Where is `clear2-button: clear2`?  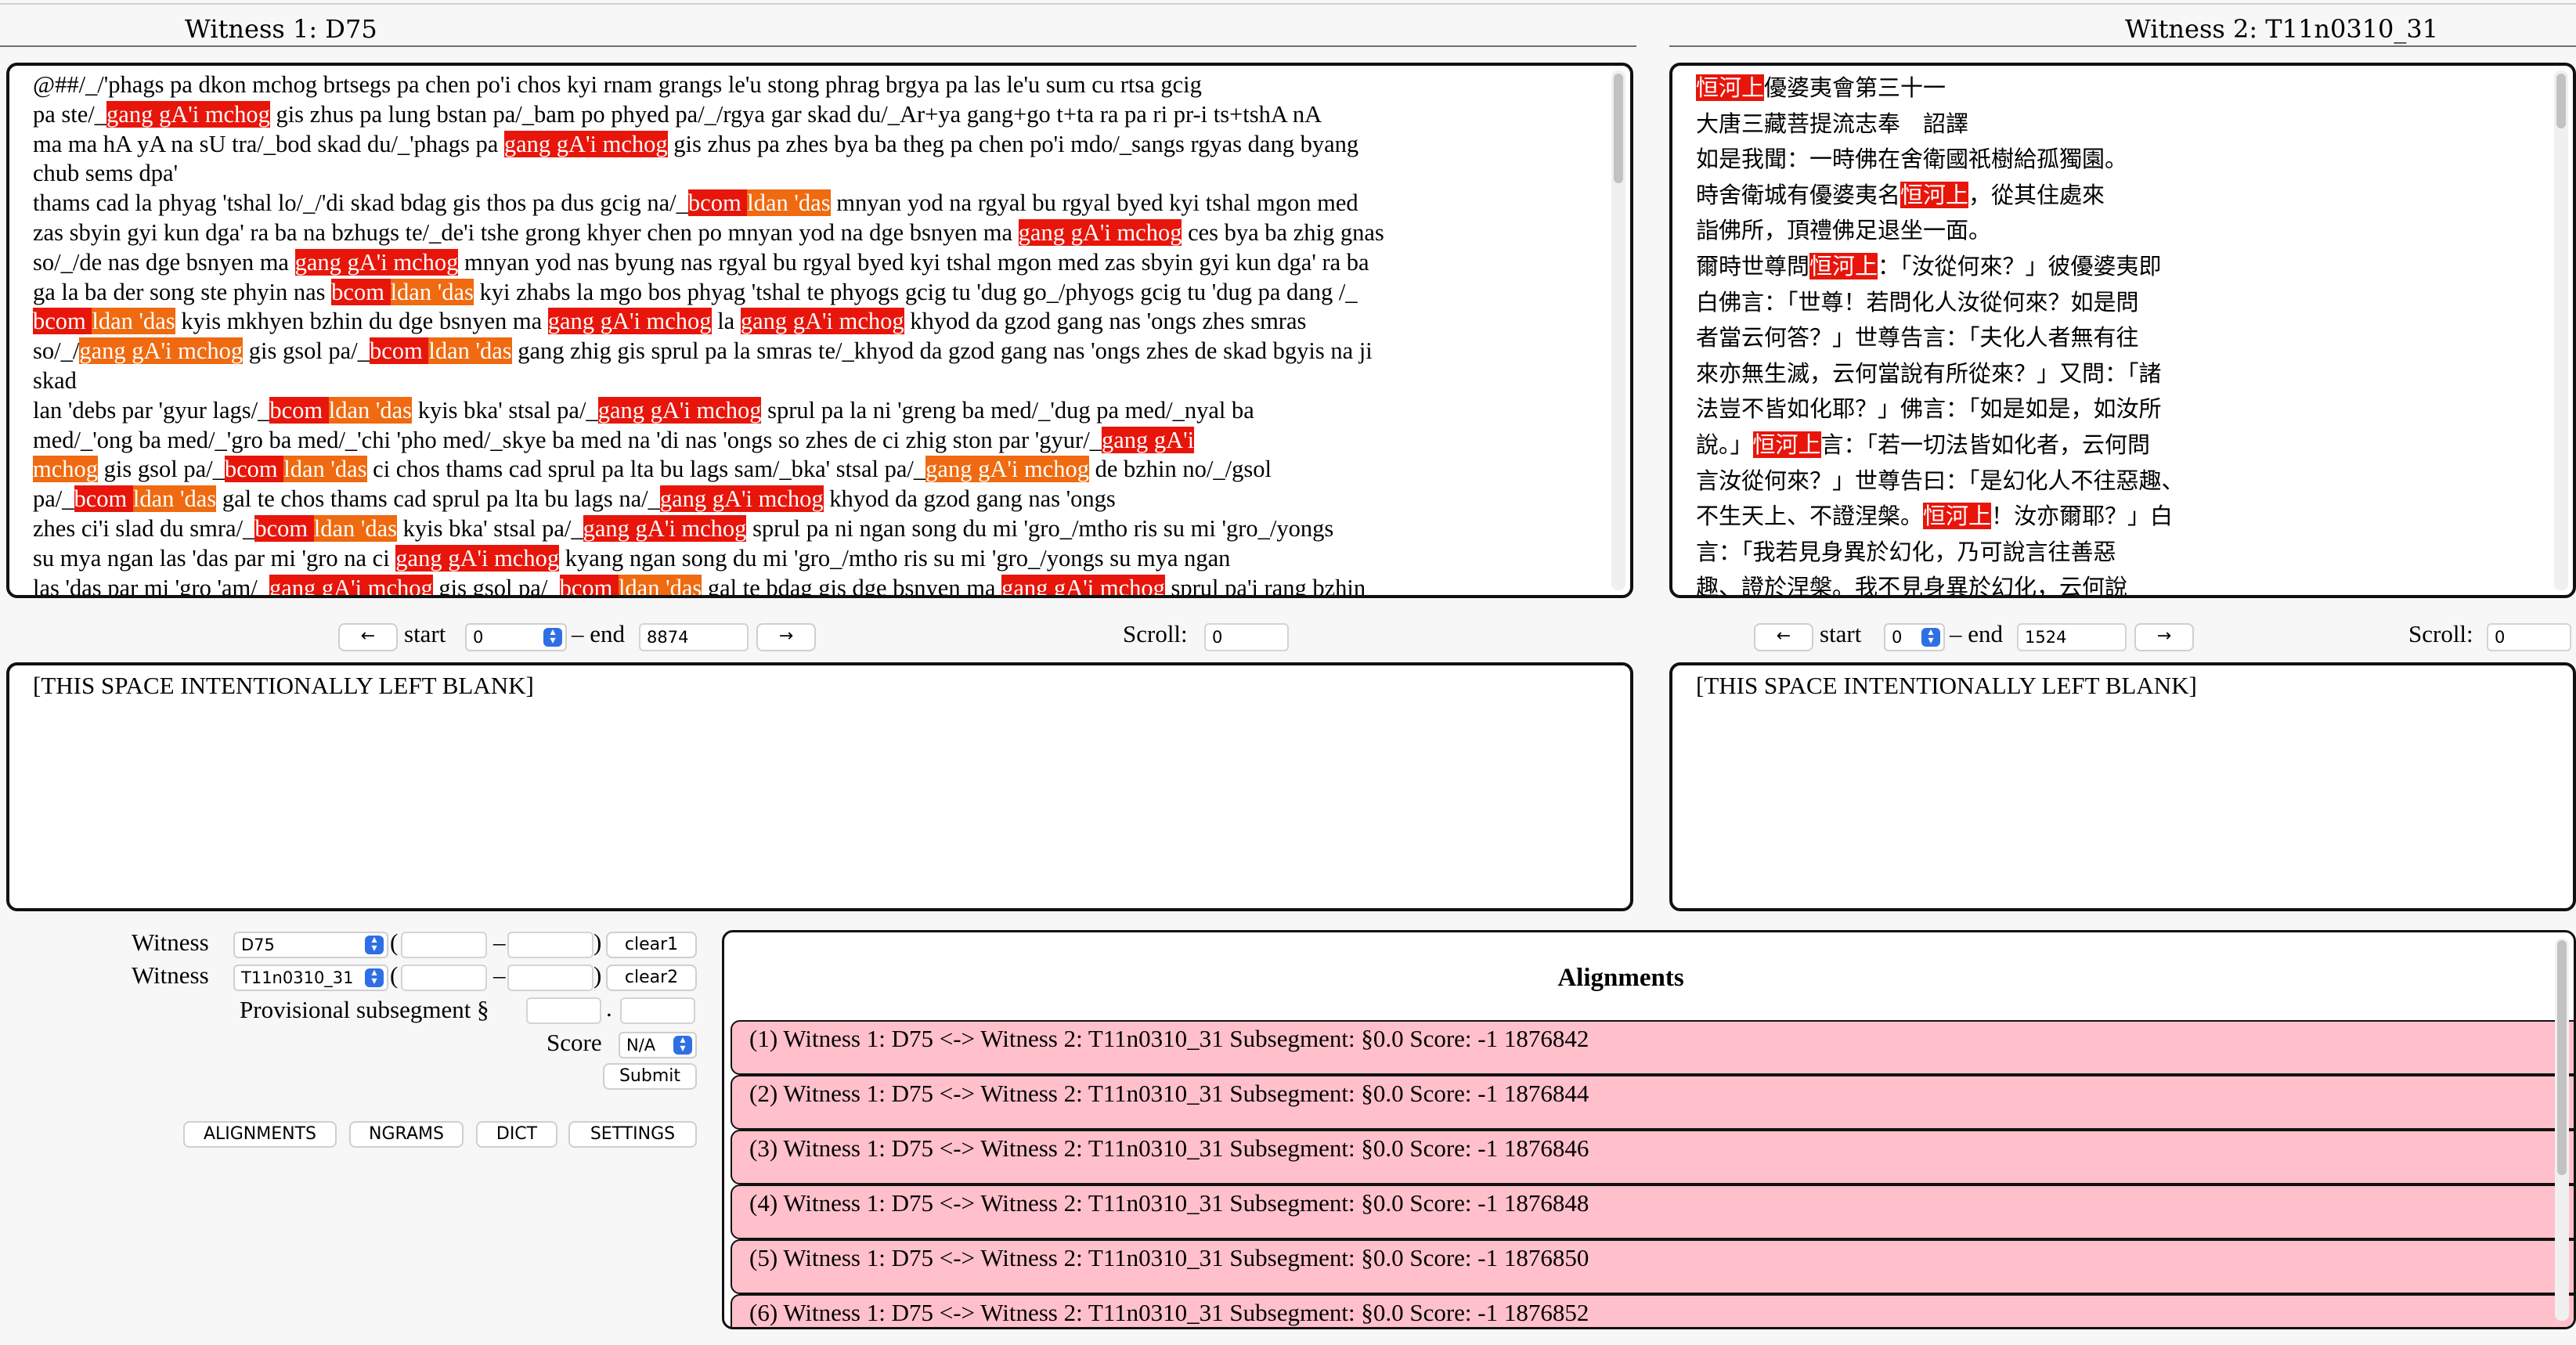 clear2-button: clear2 is located at coordinates (651, 978).